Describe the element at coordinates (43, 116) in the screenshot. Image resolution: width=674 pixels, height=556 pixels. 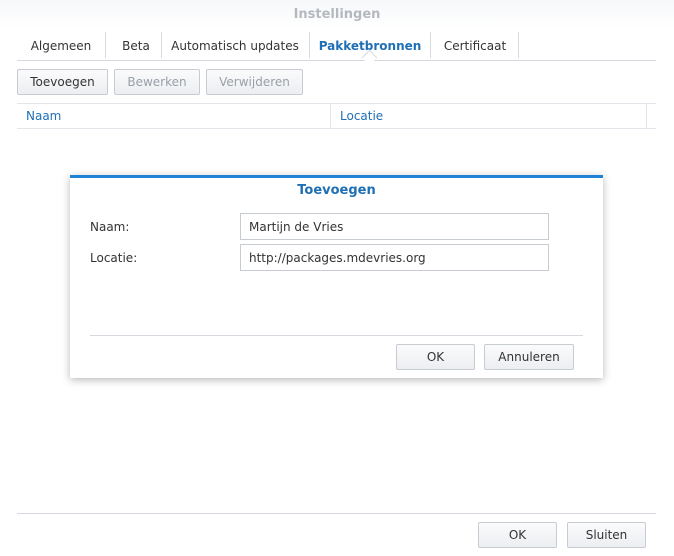
I see `column-header-naam: Naam` at that location.